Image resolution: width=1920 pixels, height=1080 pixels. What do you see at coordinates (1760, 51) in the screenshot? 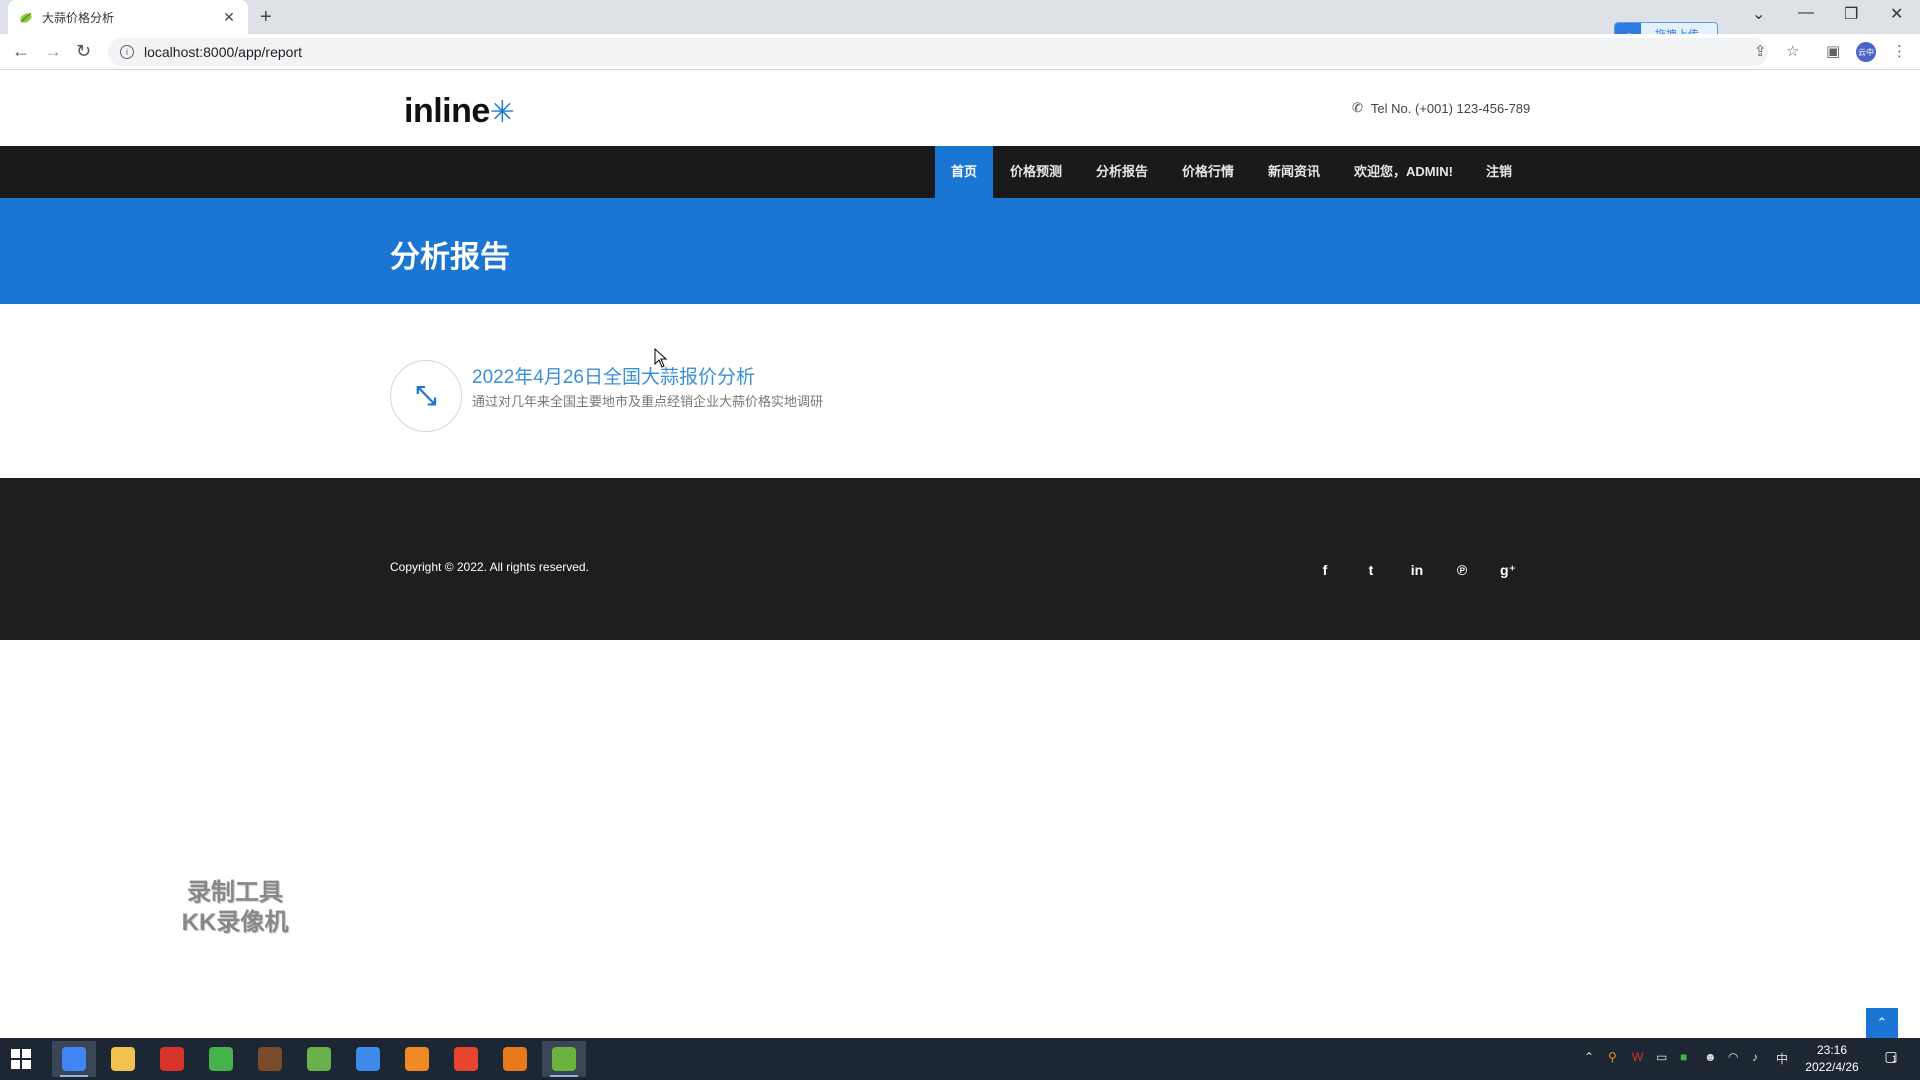
I see `share-icon: ⇪` at bounding box center [1760, 51].